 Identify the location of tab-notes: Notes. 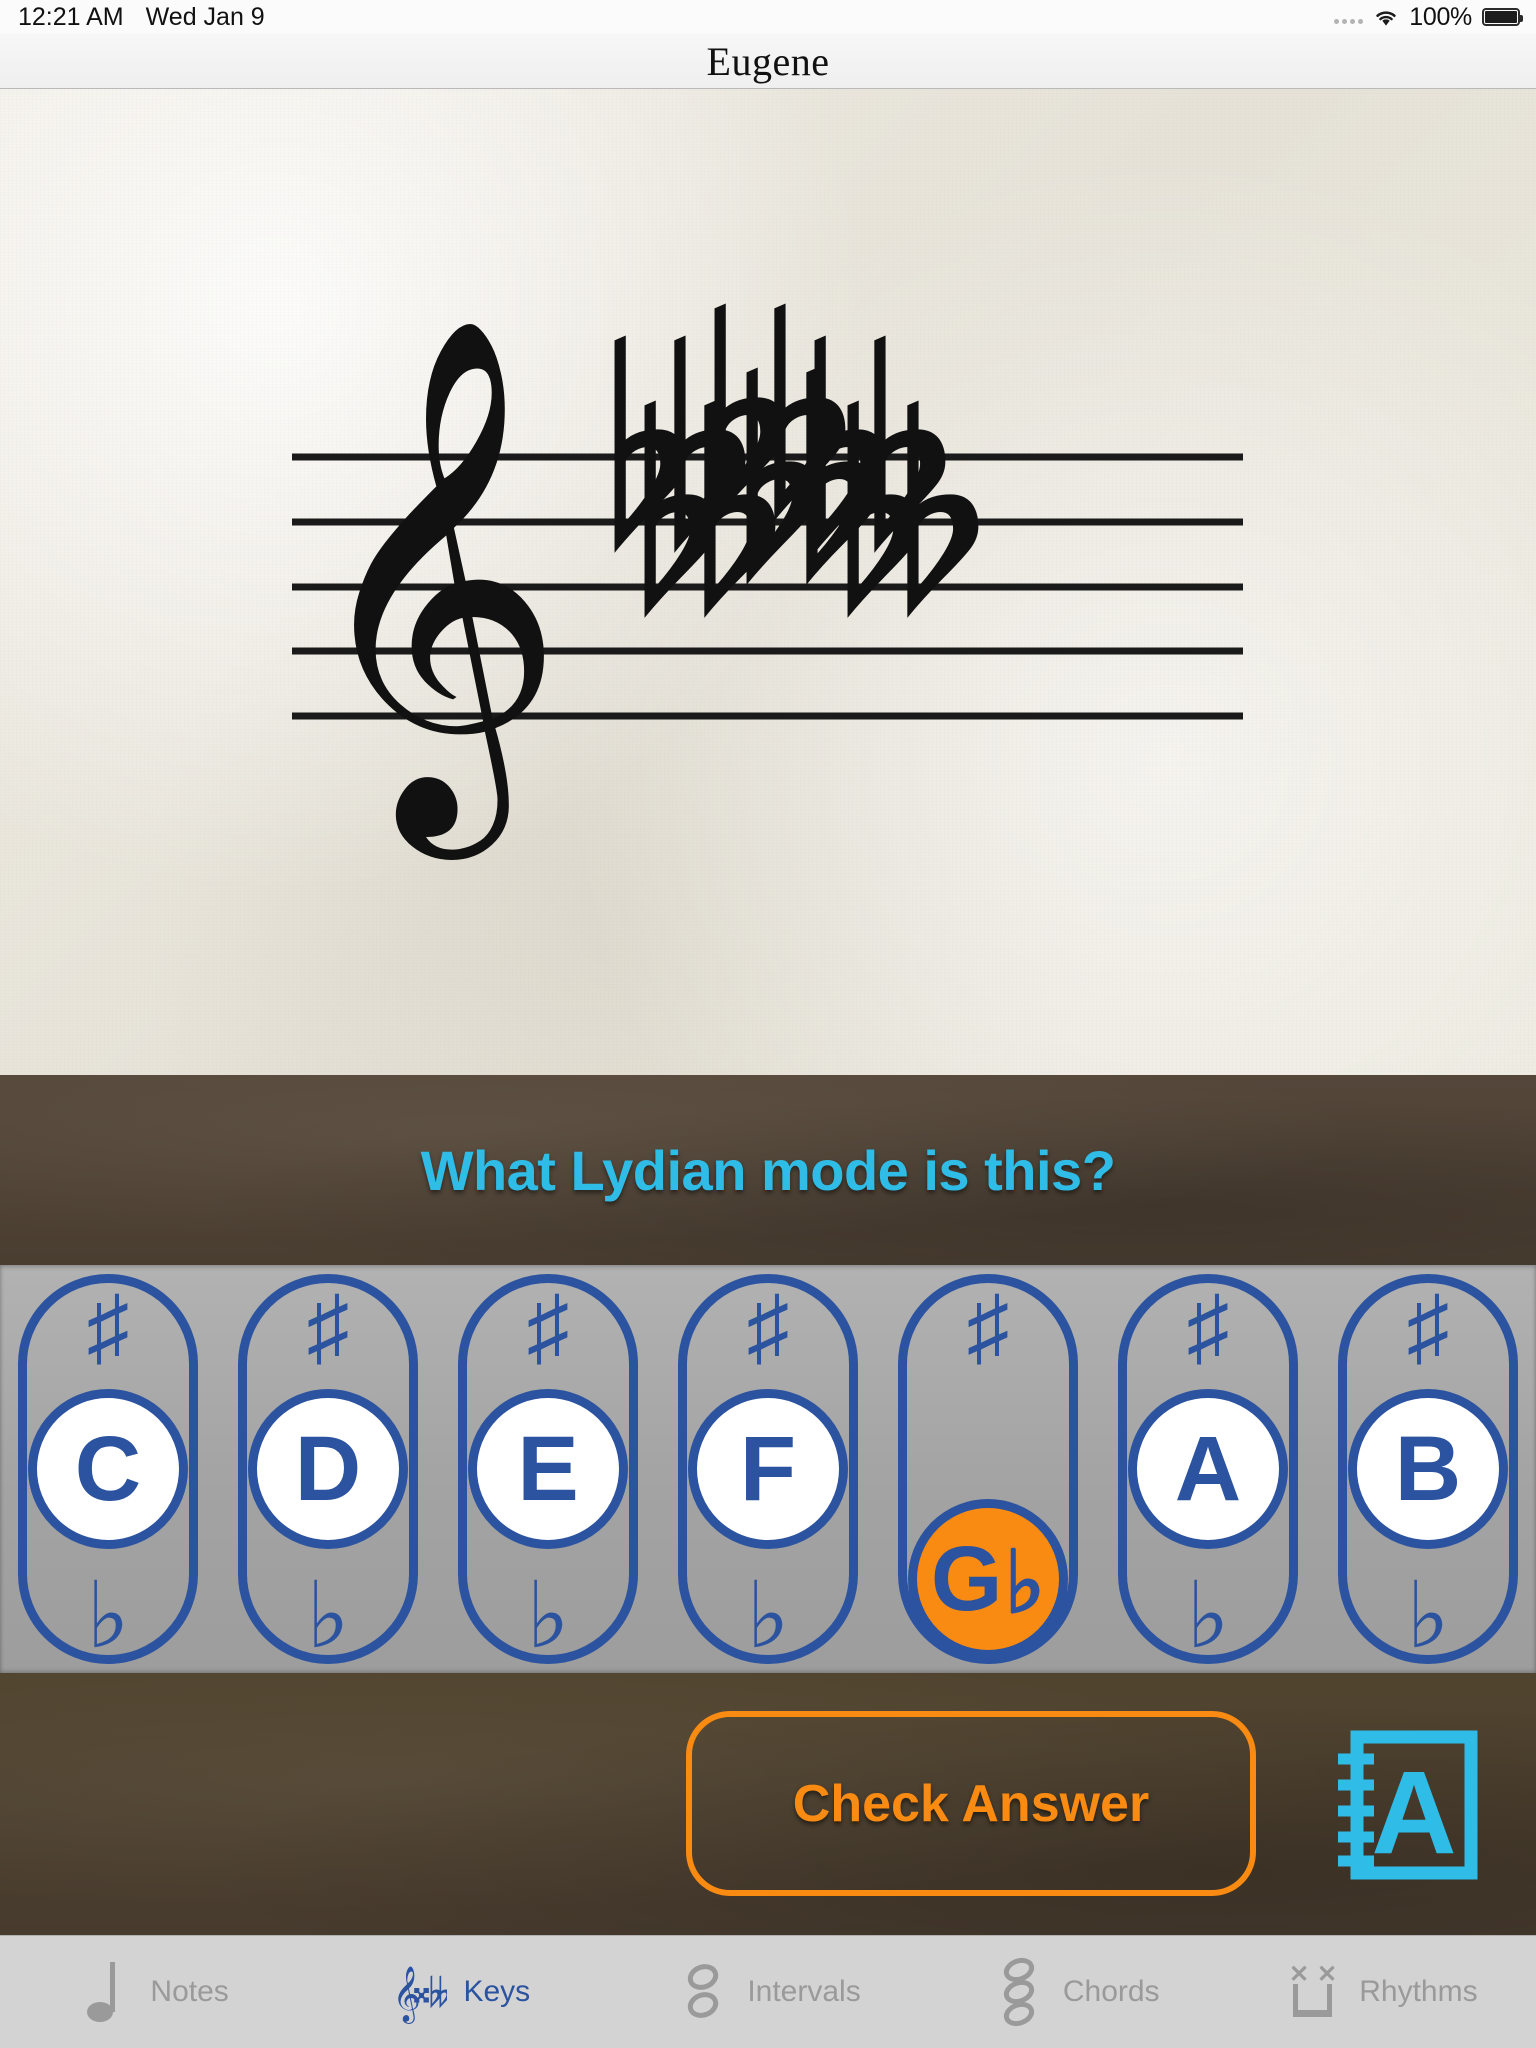
(153, 1992).